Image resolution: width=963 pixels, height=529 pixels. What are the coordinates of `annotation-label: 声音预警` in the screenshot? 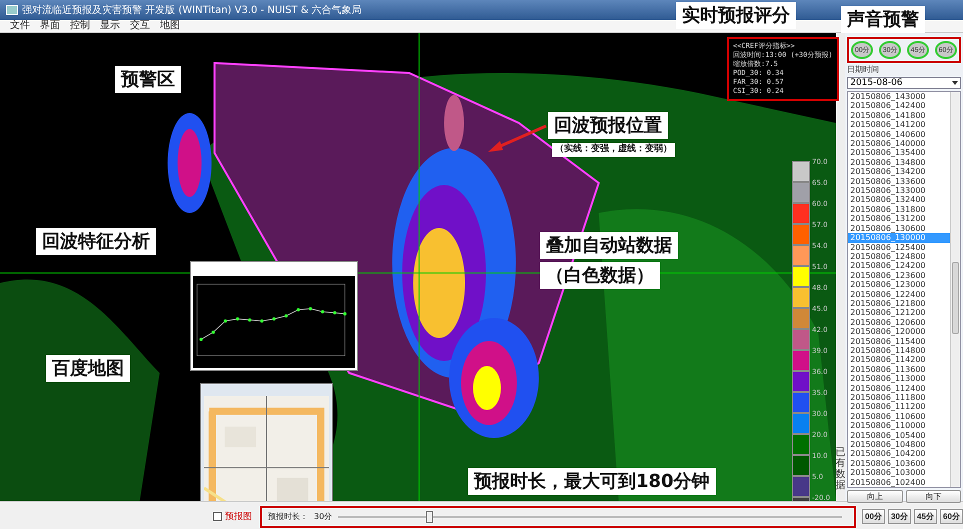 It's located at (883, 20).